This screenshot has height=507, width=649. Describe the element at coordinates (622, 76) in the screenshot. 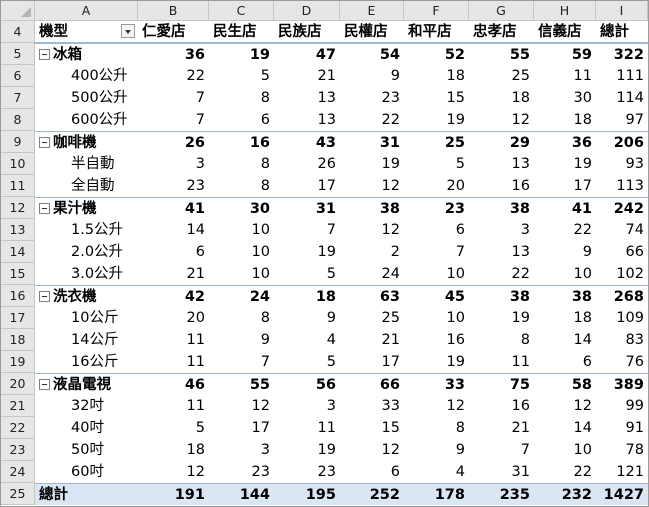

I see `value-cell: 111` at that location.